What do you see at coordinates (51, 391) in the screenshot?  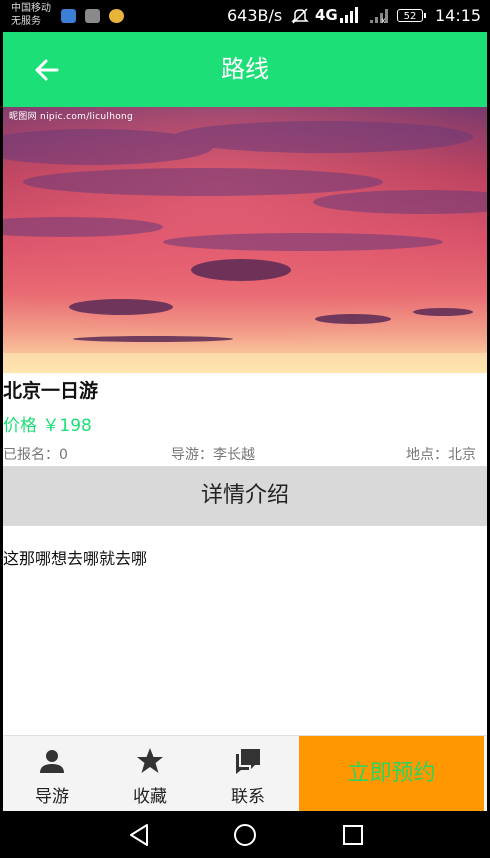 I see `route-name: 北京一日游` at bounding box center [51, 391].